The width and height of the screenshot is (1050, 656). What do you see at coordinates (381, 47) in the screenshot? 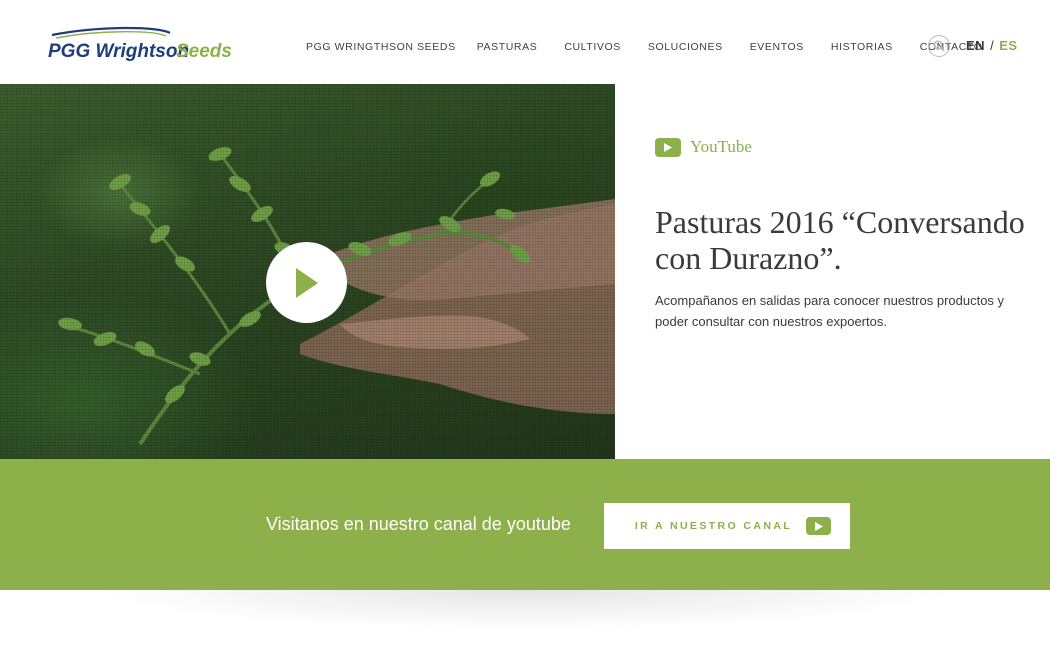
I see `nav-item-company: PGG WRINGTHSON SEEDS` at bounding box center [381, 47].